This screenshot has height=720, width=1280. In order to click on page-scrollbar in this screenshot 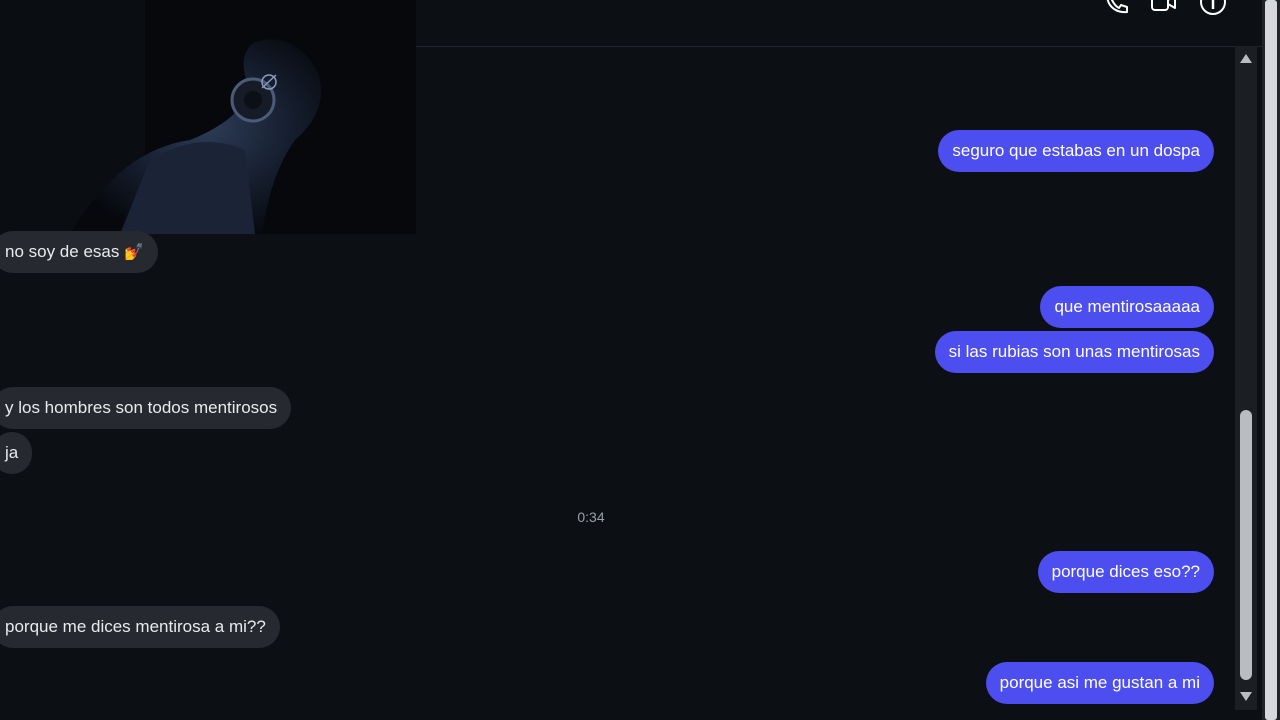, I will do `click(1271, 360)`.